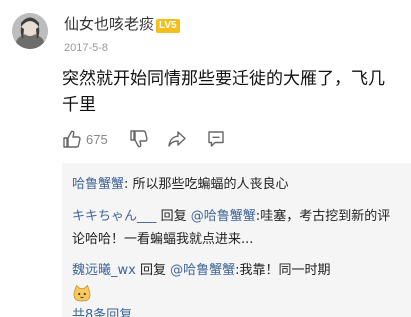 The image size is (411, 317). Describe the element at coordinates (98, 184) in the screenshot. I see `reply-author: 哈鲁蟹蟹` at that location.